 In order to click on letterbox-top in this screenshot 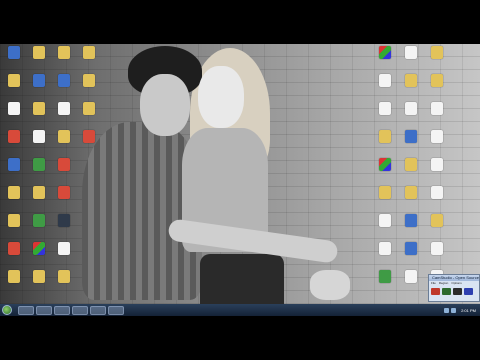, I will do `click(240, 22)`.